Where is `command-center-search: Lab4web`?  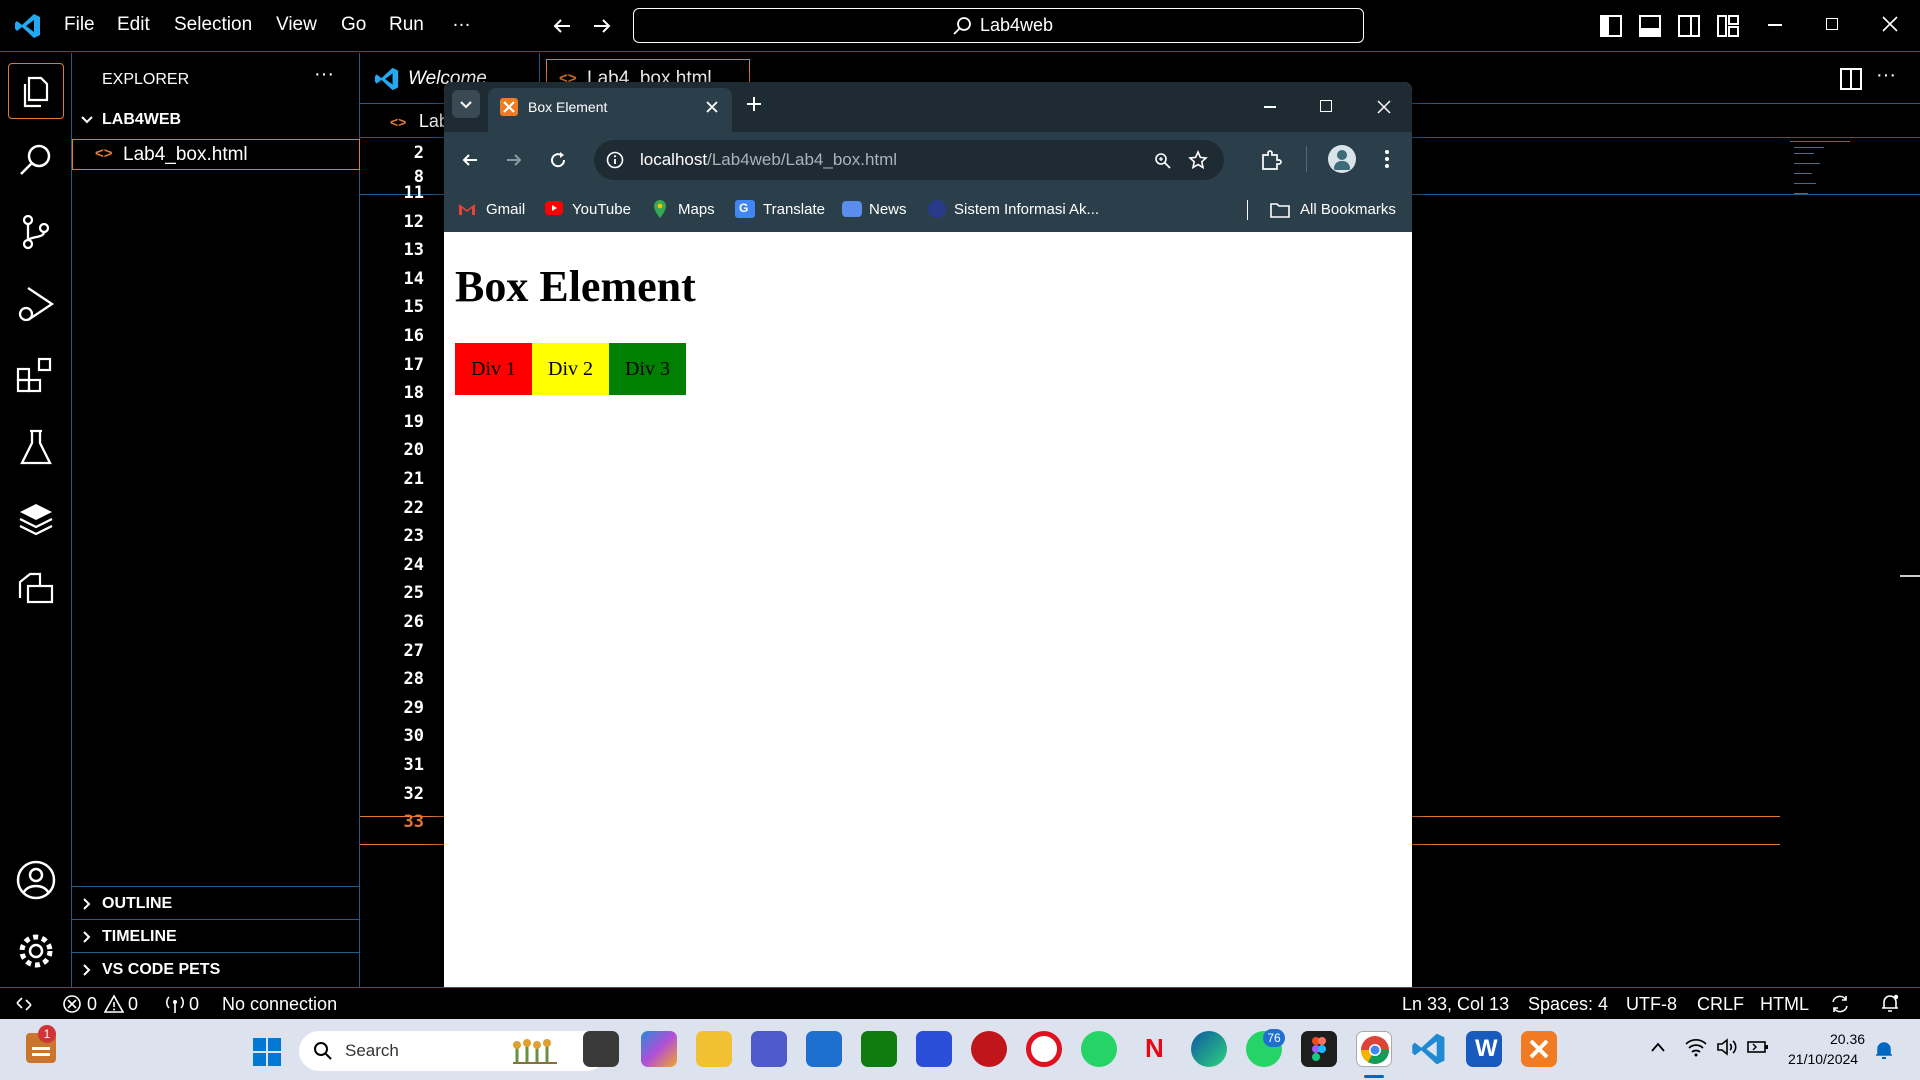 command-center-search: Lab4web is located at coordinates (998, 25).